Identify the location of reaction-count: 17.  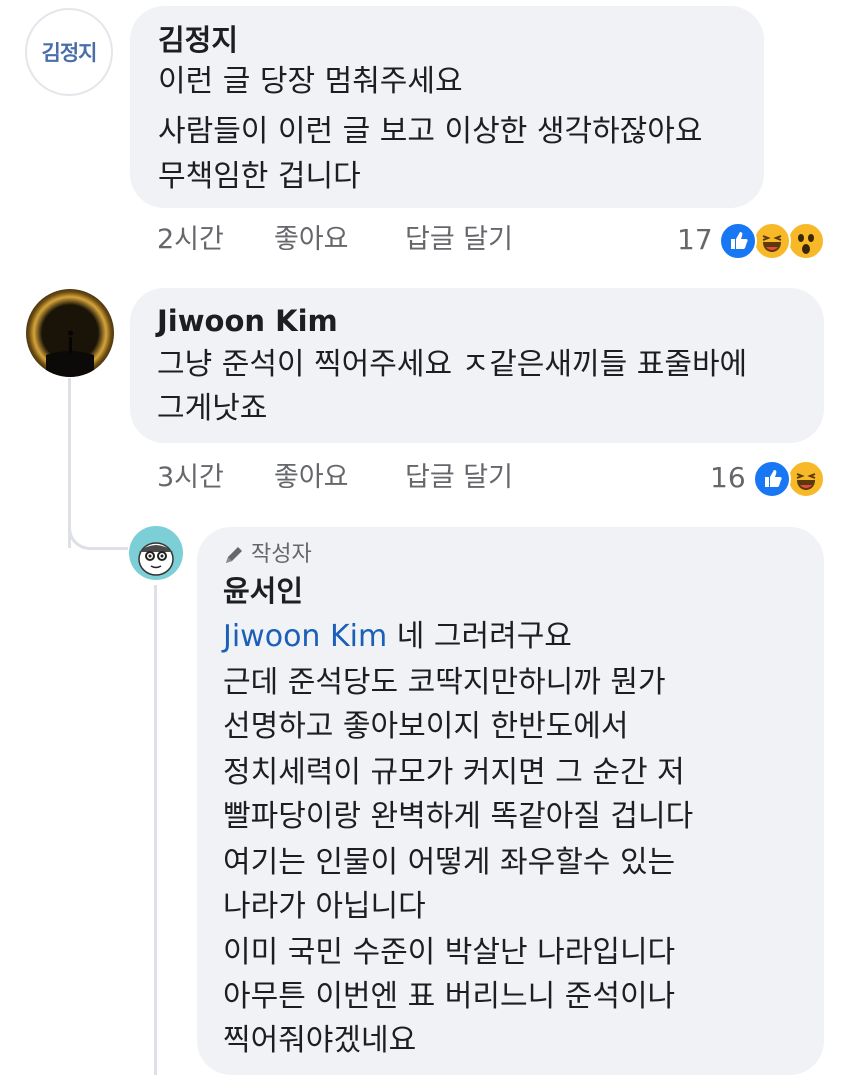
(695, 240).